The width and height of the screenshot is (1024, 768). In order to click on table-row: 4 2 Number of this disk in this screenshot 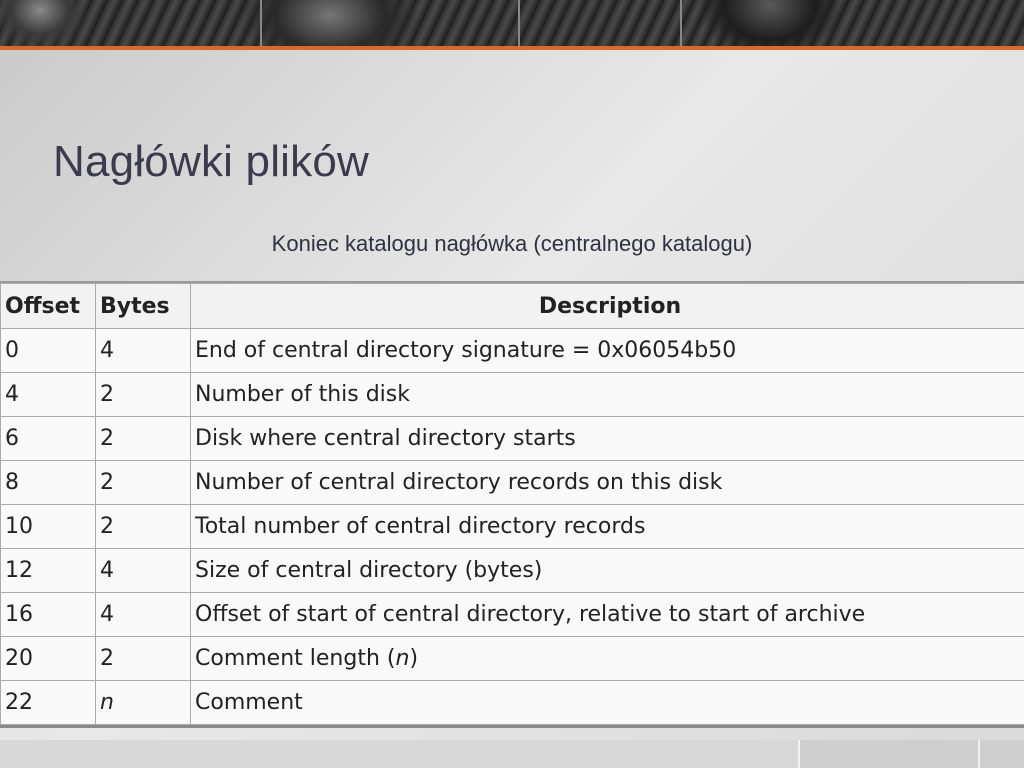, I will do `click(512, 394)`.